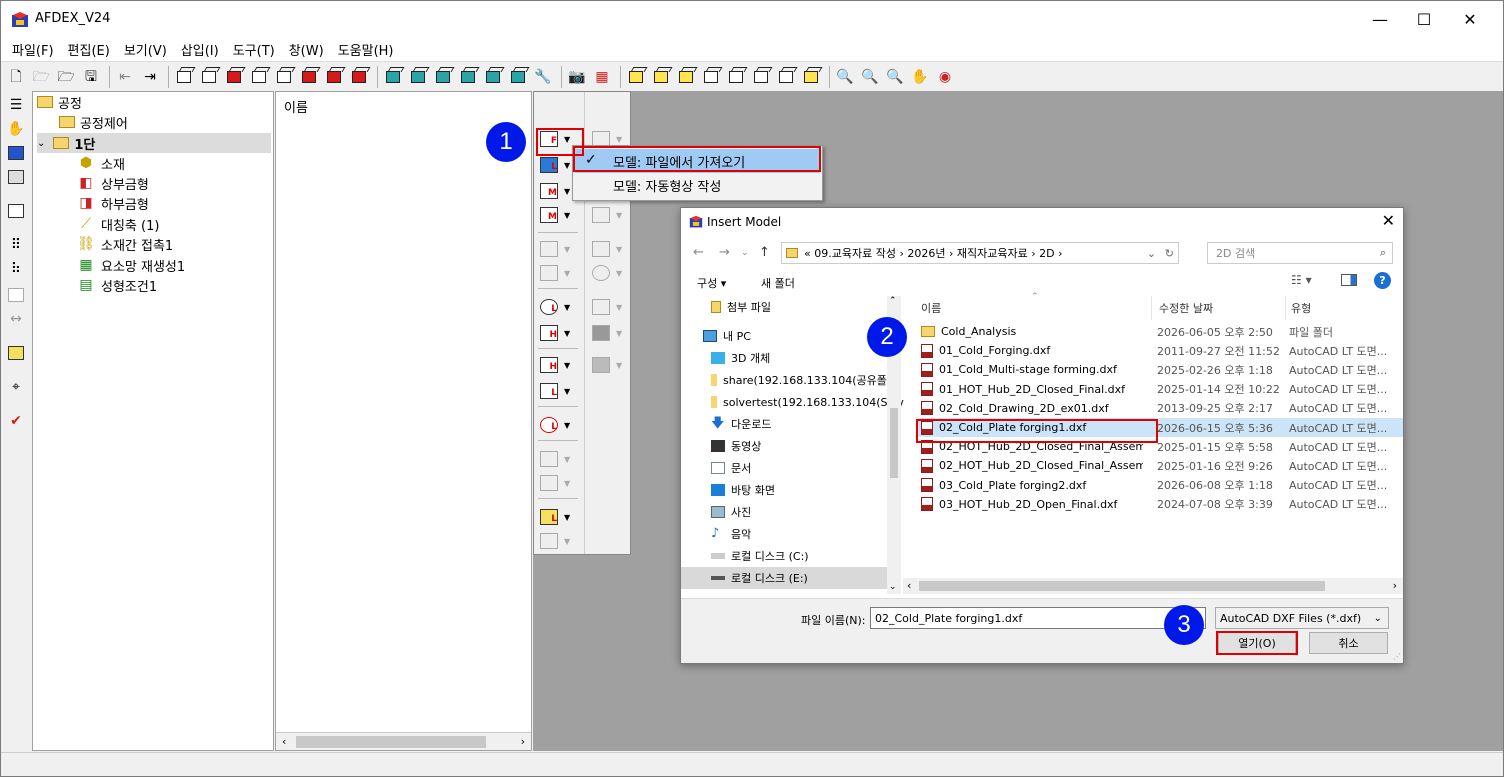 The width and height of the screenshot is (1504, 777). I want to click on rotate-left-icon, so click(493, 77).